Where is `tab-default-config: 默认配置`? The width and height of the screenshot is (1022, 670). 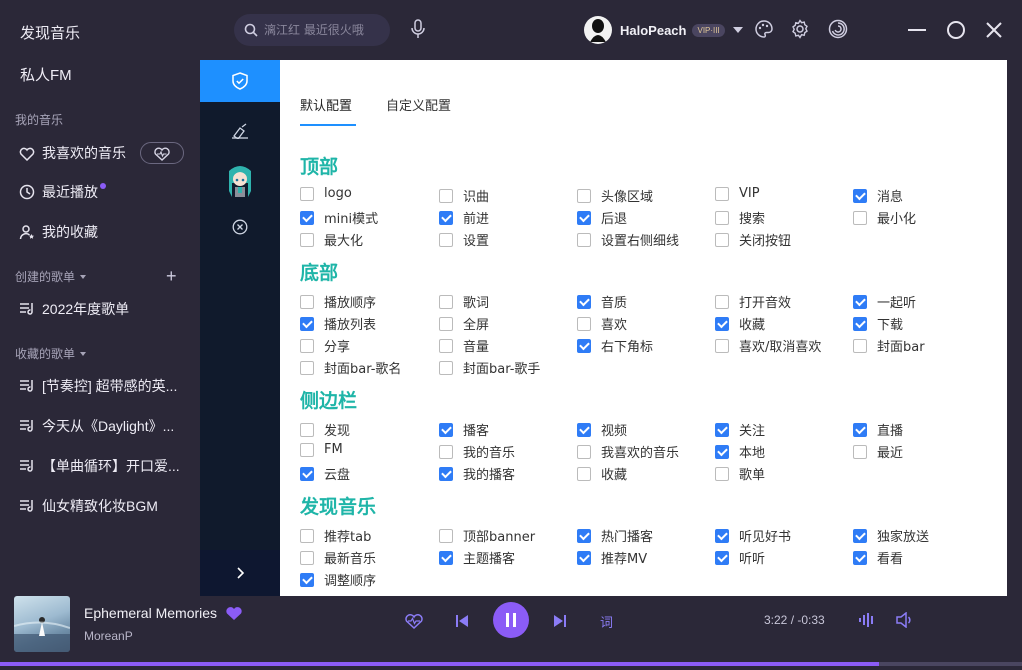
tab-default-config: 默认配置 is located at coordinates (328, 110).